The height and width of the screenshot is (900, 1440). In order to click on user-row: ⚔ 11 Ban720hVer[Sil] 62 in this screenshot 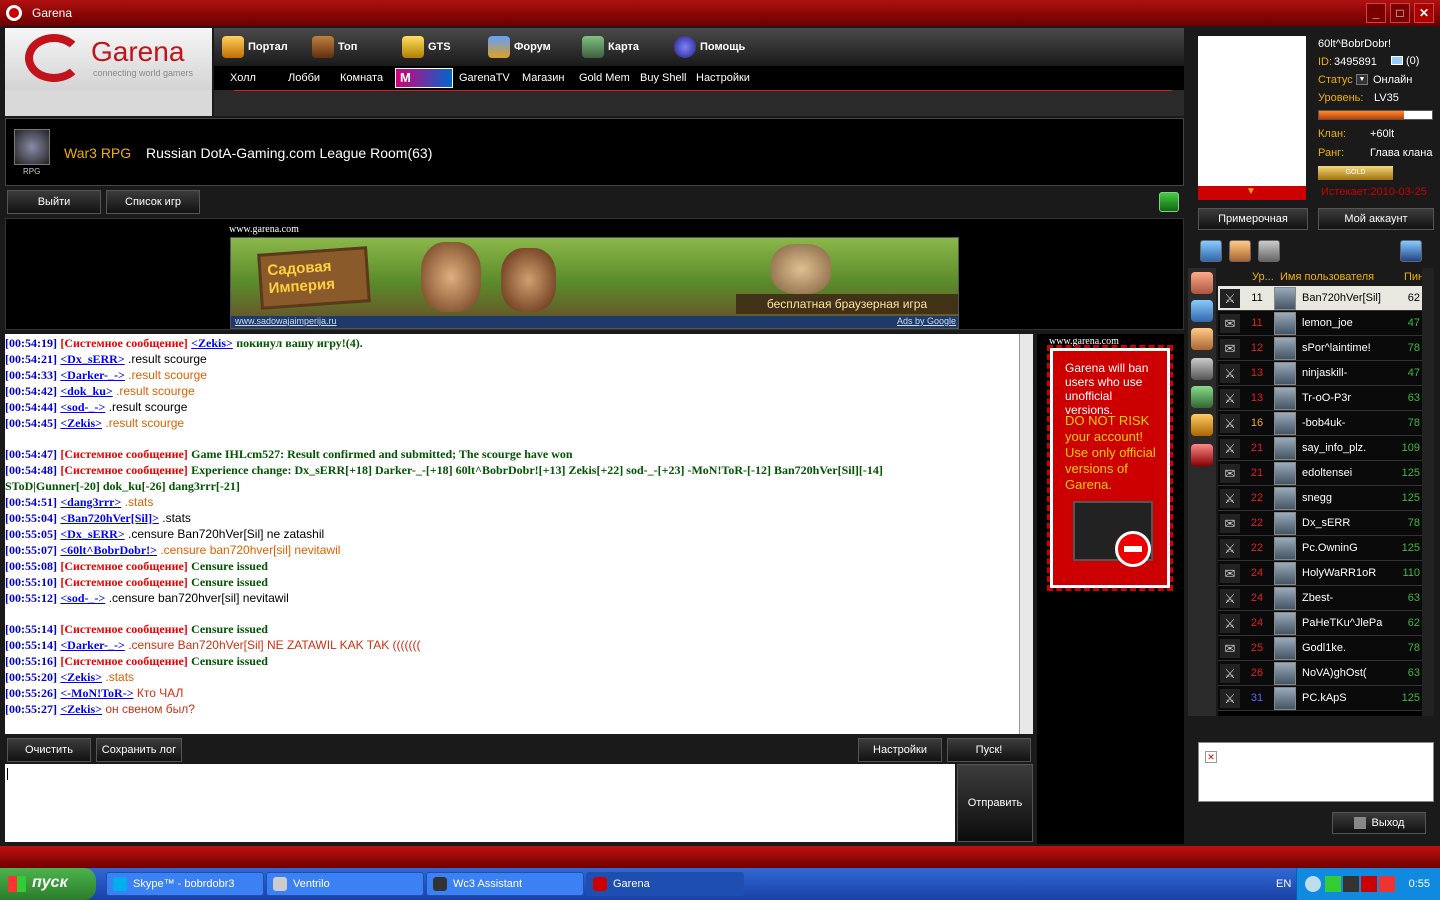, I will do `click(1320, 298)`.